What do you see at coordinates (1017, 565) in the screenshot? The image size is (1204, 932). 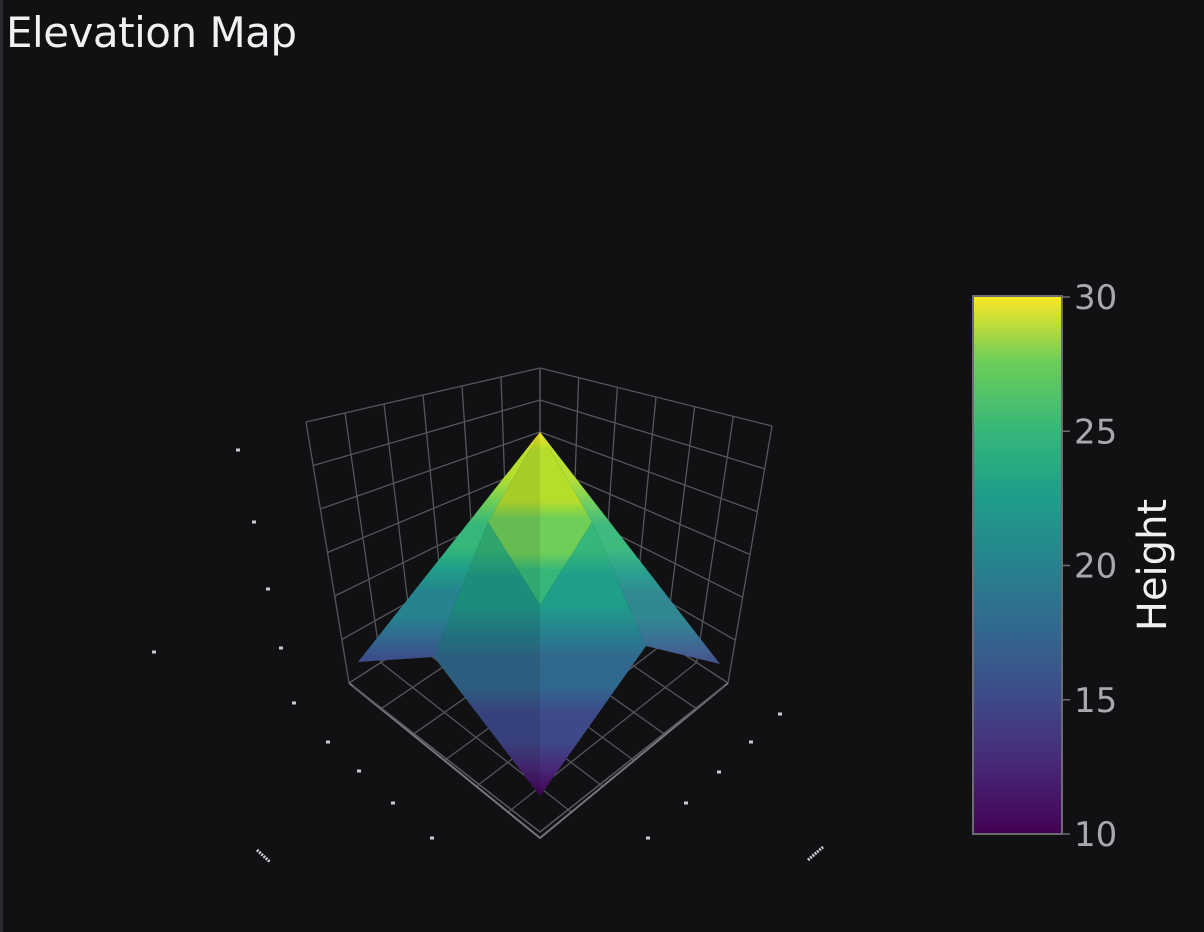 I see `colorbar-gradient` at bounding box center [1017, 565].